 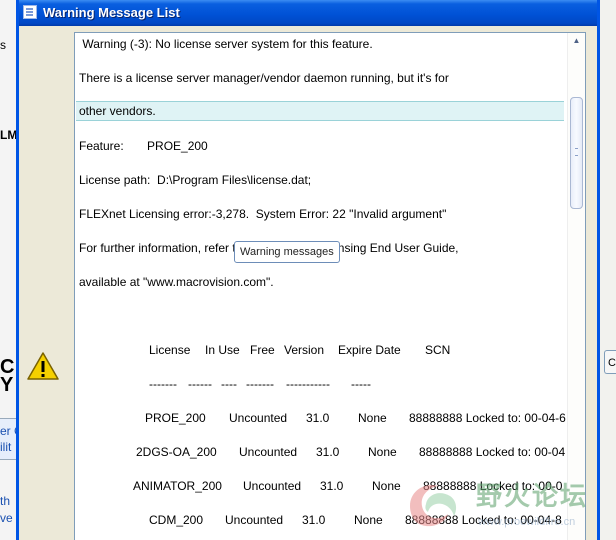 I want to click on table-header-version: Version, so click(x=304, y=350).